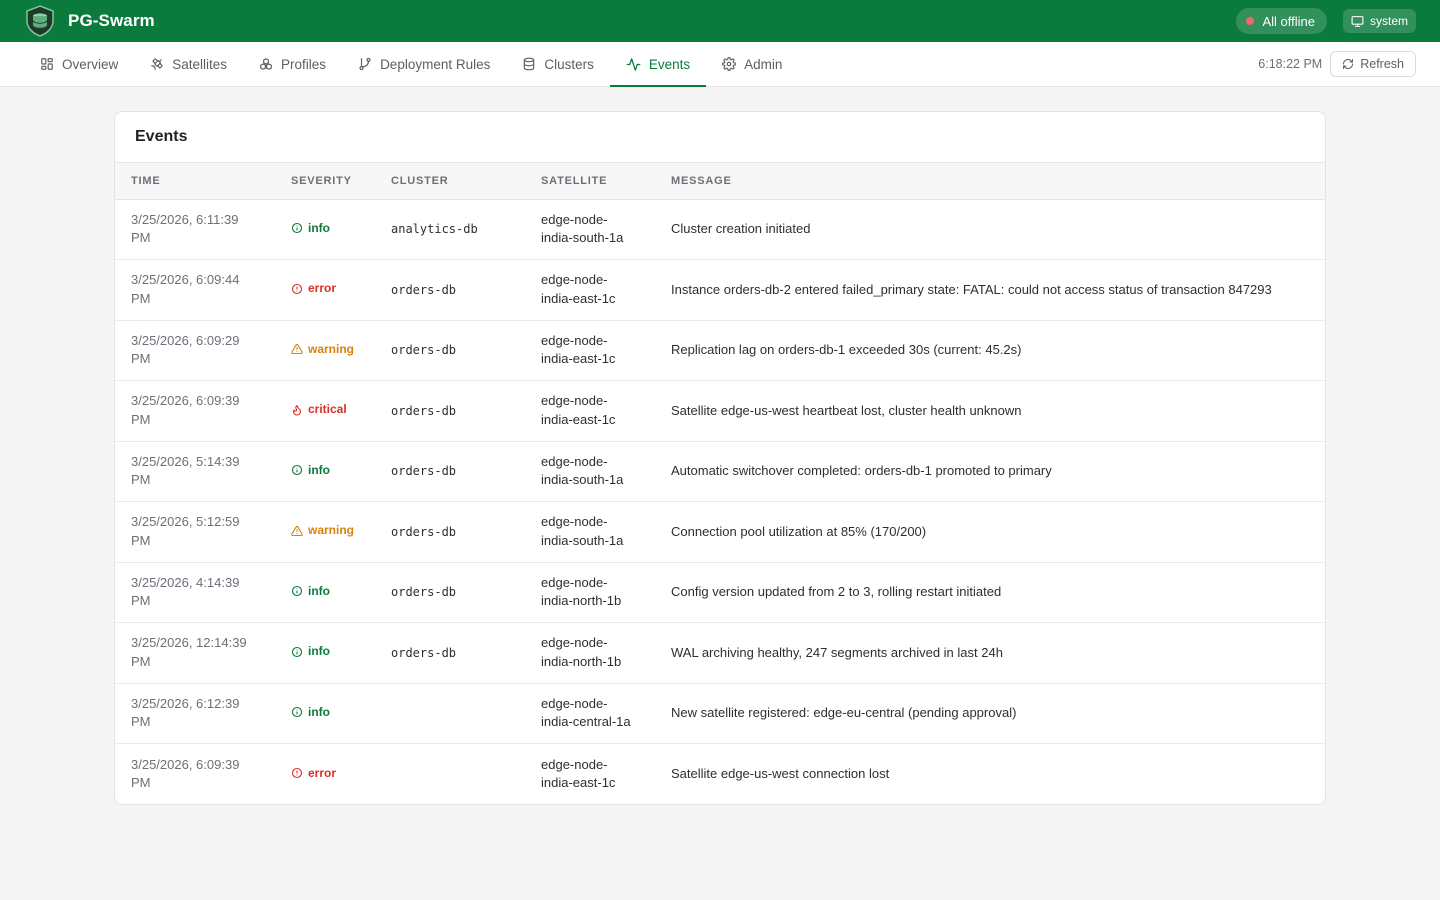 The image size is (1440, 900). I want to click on tab-deployment-rules: Deployment Rules, so click(424, 64).